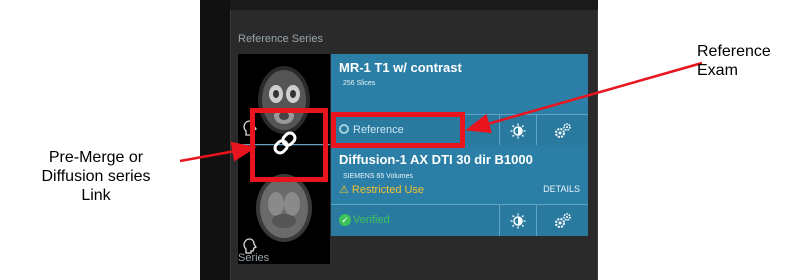 Image resolution: width=807 pixels, height=280 pixels. I want to click on linked-series-subtitle: SIEMENS 65 Volumes, so click(378, 176).